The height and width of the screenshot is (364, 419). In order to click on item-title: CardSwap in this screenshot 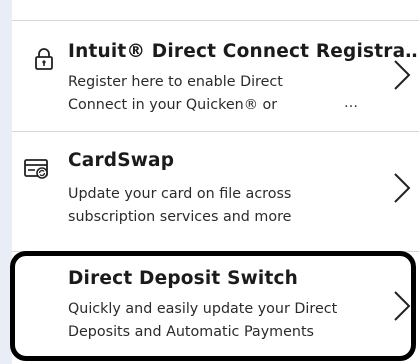, I will do `click(121, 160)`.